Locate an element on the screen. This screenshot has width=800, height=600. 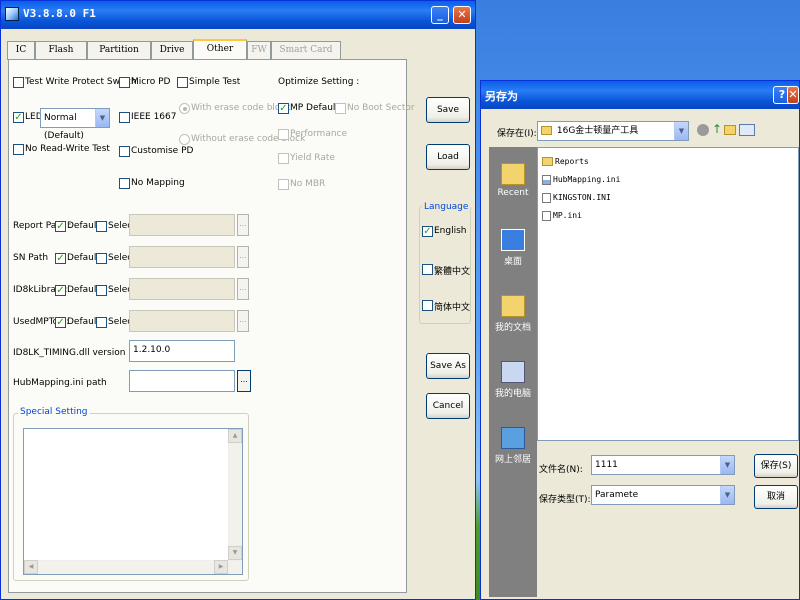
report-path-default-label: Default is located at coordinates (83, 226).